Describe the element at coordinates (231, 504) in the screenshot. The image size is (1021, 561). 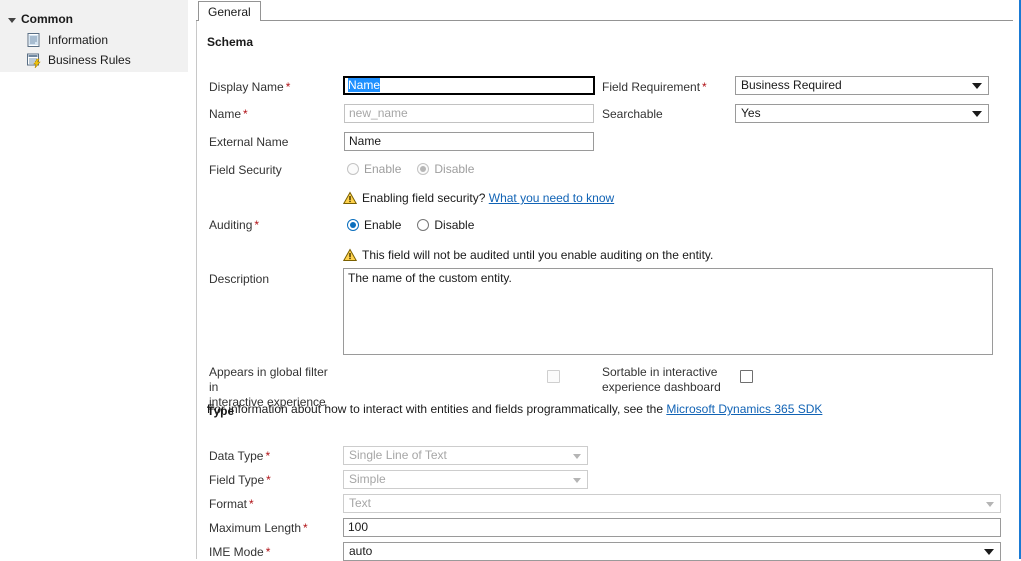
I see `format-label: Format *` at that location.